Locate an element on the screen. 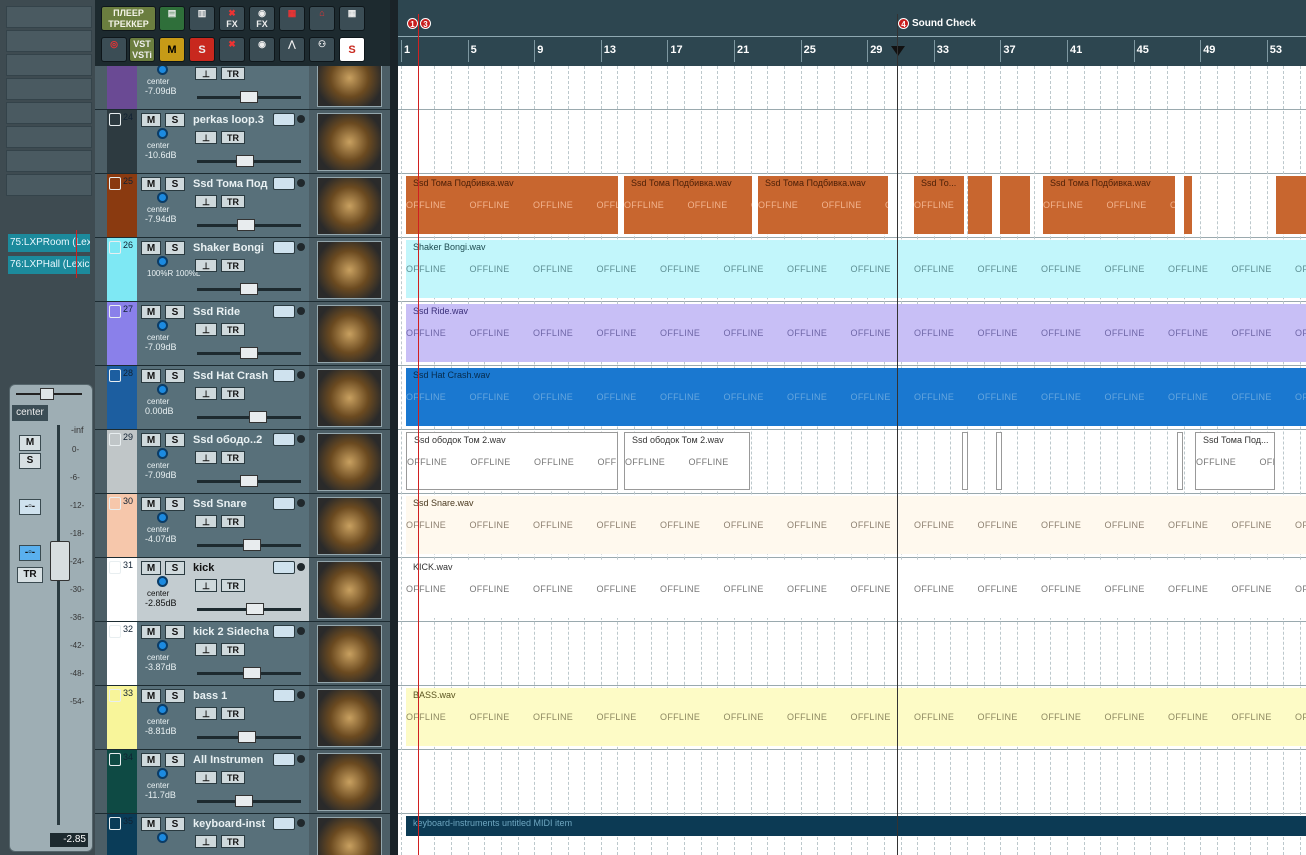 Image resolution: width=1306 pixels, height=855 pixels. track-body: M S Ssd Hat Crash center 0.00dB ⊥ TR is located at coordinates (223, 397).